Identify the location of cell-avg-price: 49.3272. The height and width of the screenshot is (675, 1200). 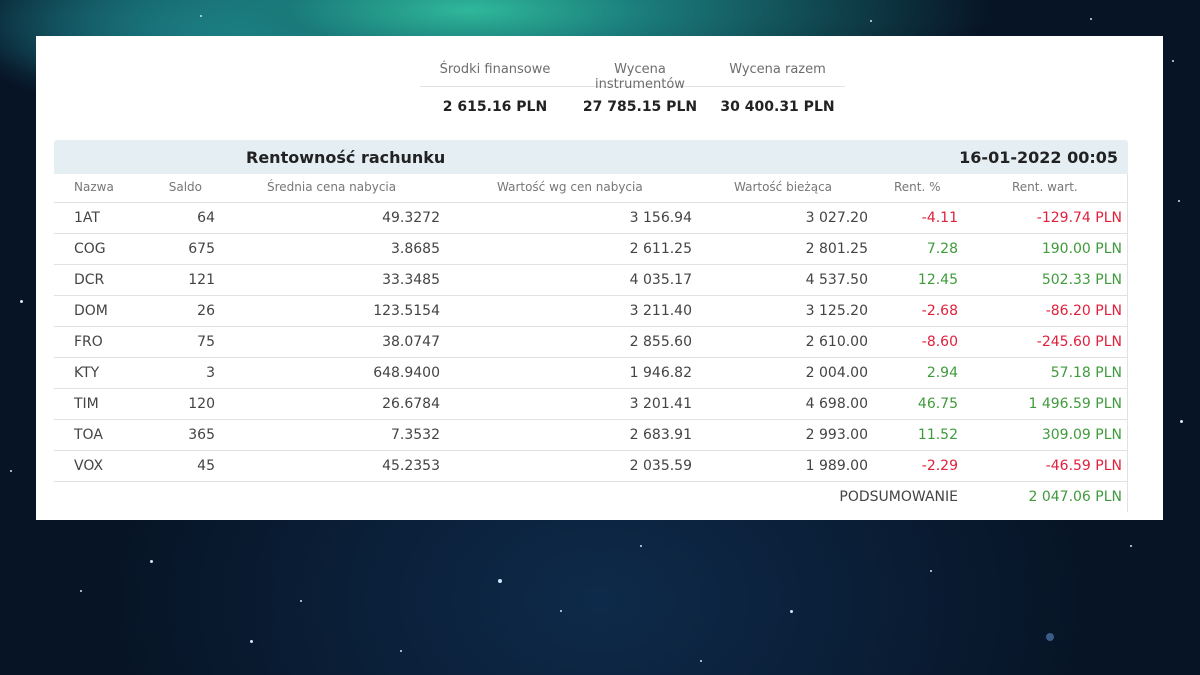
(411, 218).